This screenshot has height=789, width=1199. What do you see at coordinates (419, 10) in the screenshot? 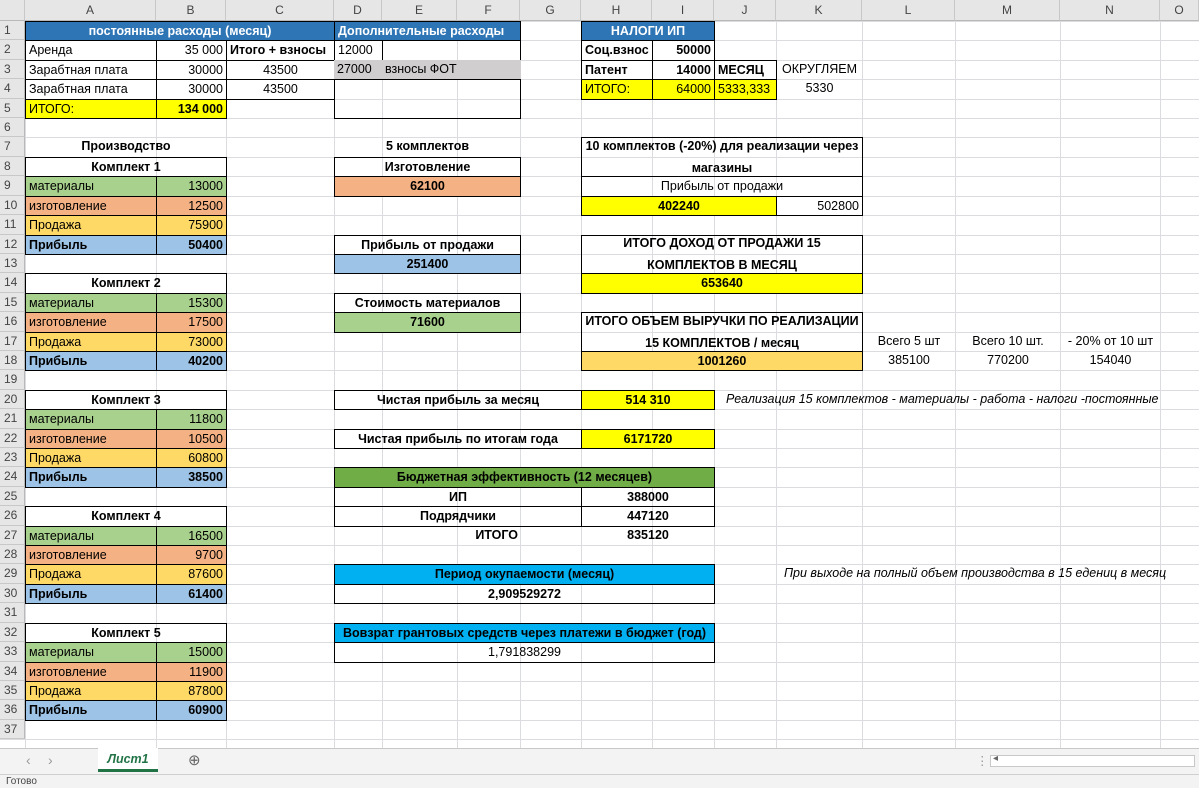
I see `column-header: E` at bounding box center [419, 10].